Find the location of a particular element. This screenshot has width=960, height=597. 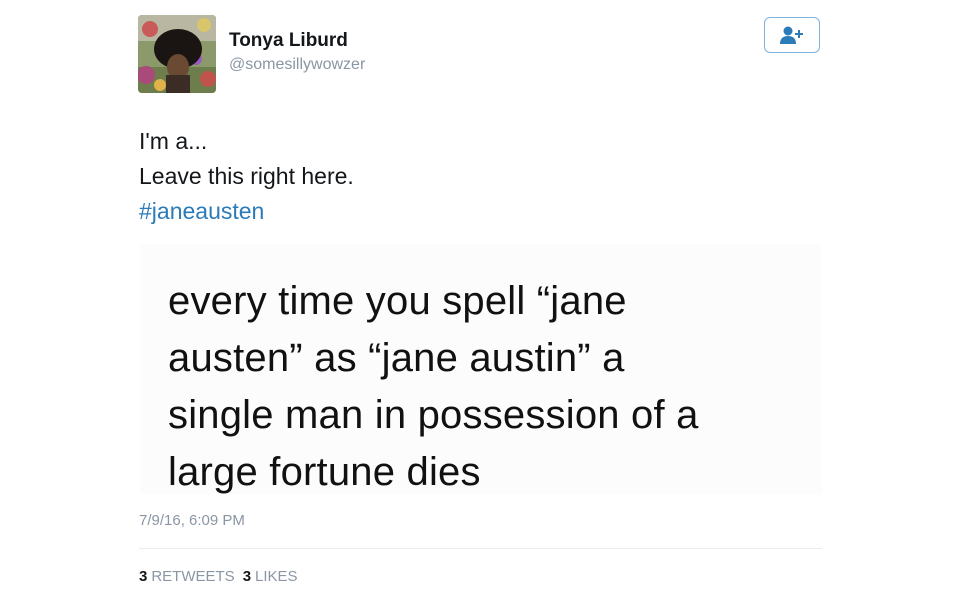

likes-stat: 3 LIKES is located at coordinates (274, 576).